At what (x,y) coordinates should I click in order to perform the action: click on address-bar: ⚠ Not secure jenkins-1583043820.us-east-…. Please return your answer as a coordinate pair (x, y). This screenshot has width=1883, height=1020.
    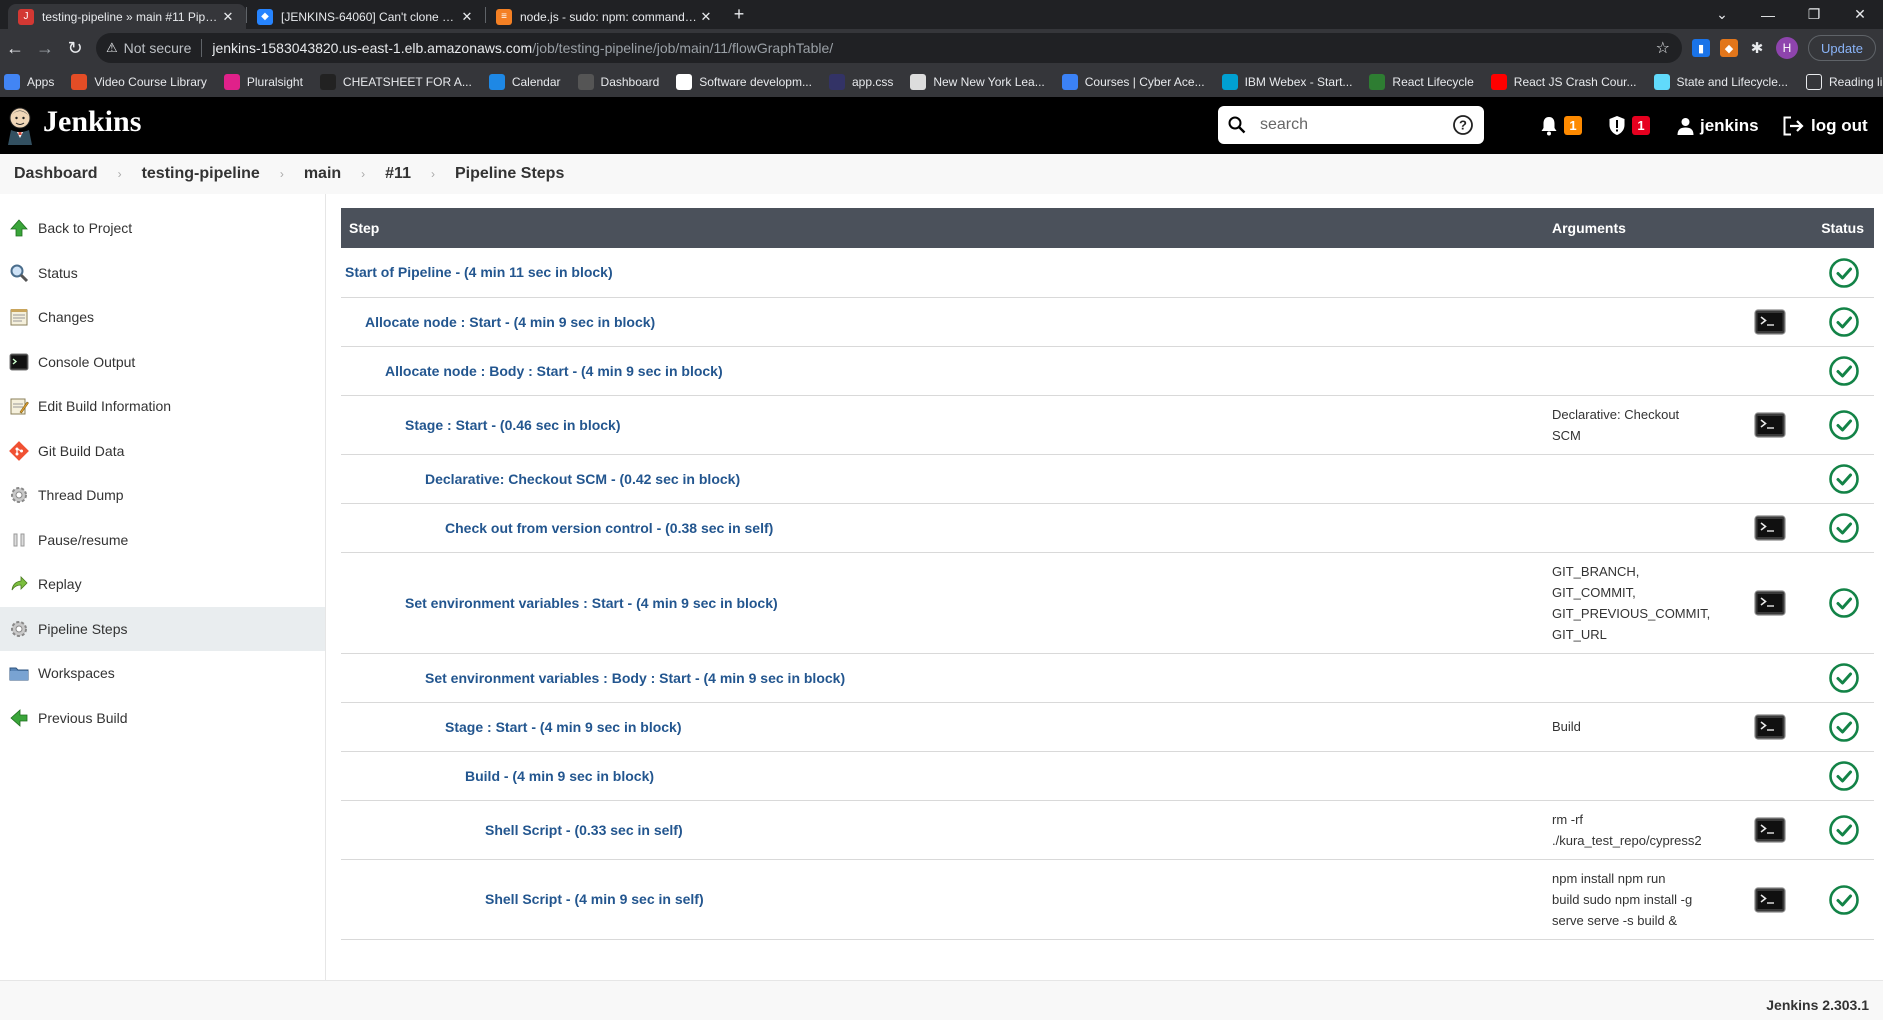
    Looking at the image, I should click on (889, 48).